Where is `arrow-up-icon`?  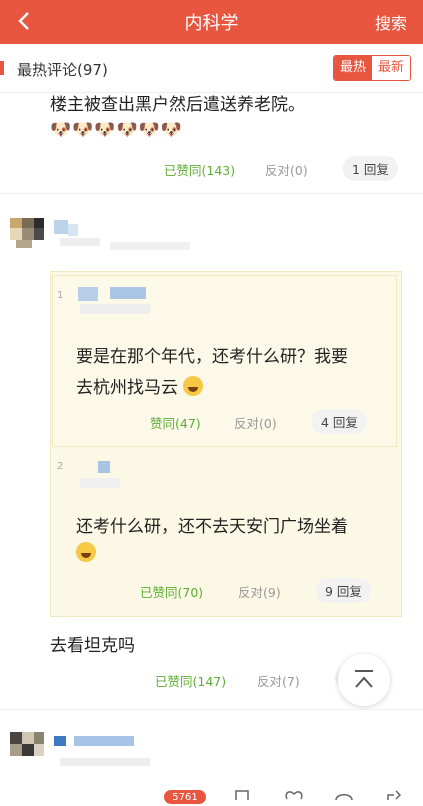
arrow-up-icon is located at coordinates (364, 679).